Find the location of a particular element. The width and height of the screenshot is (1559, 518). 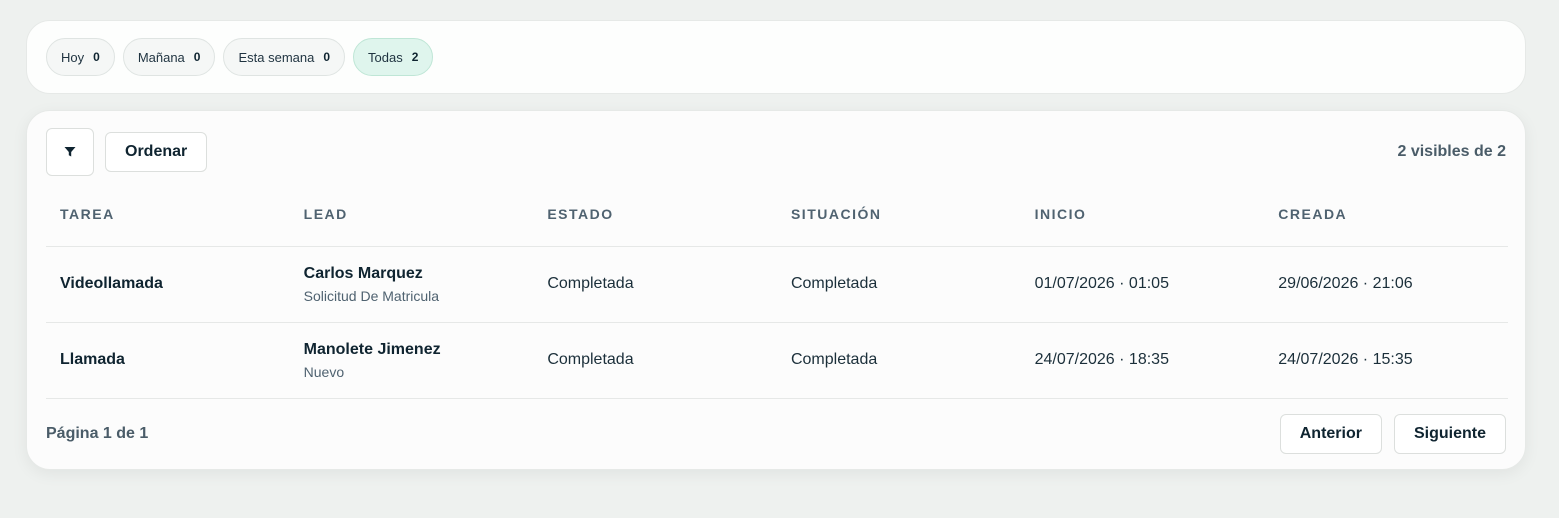

next-page-button: Siguiente is located at coordinates (1449, 434).